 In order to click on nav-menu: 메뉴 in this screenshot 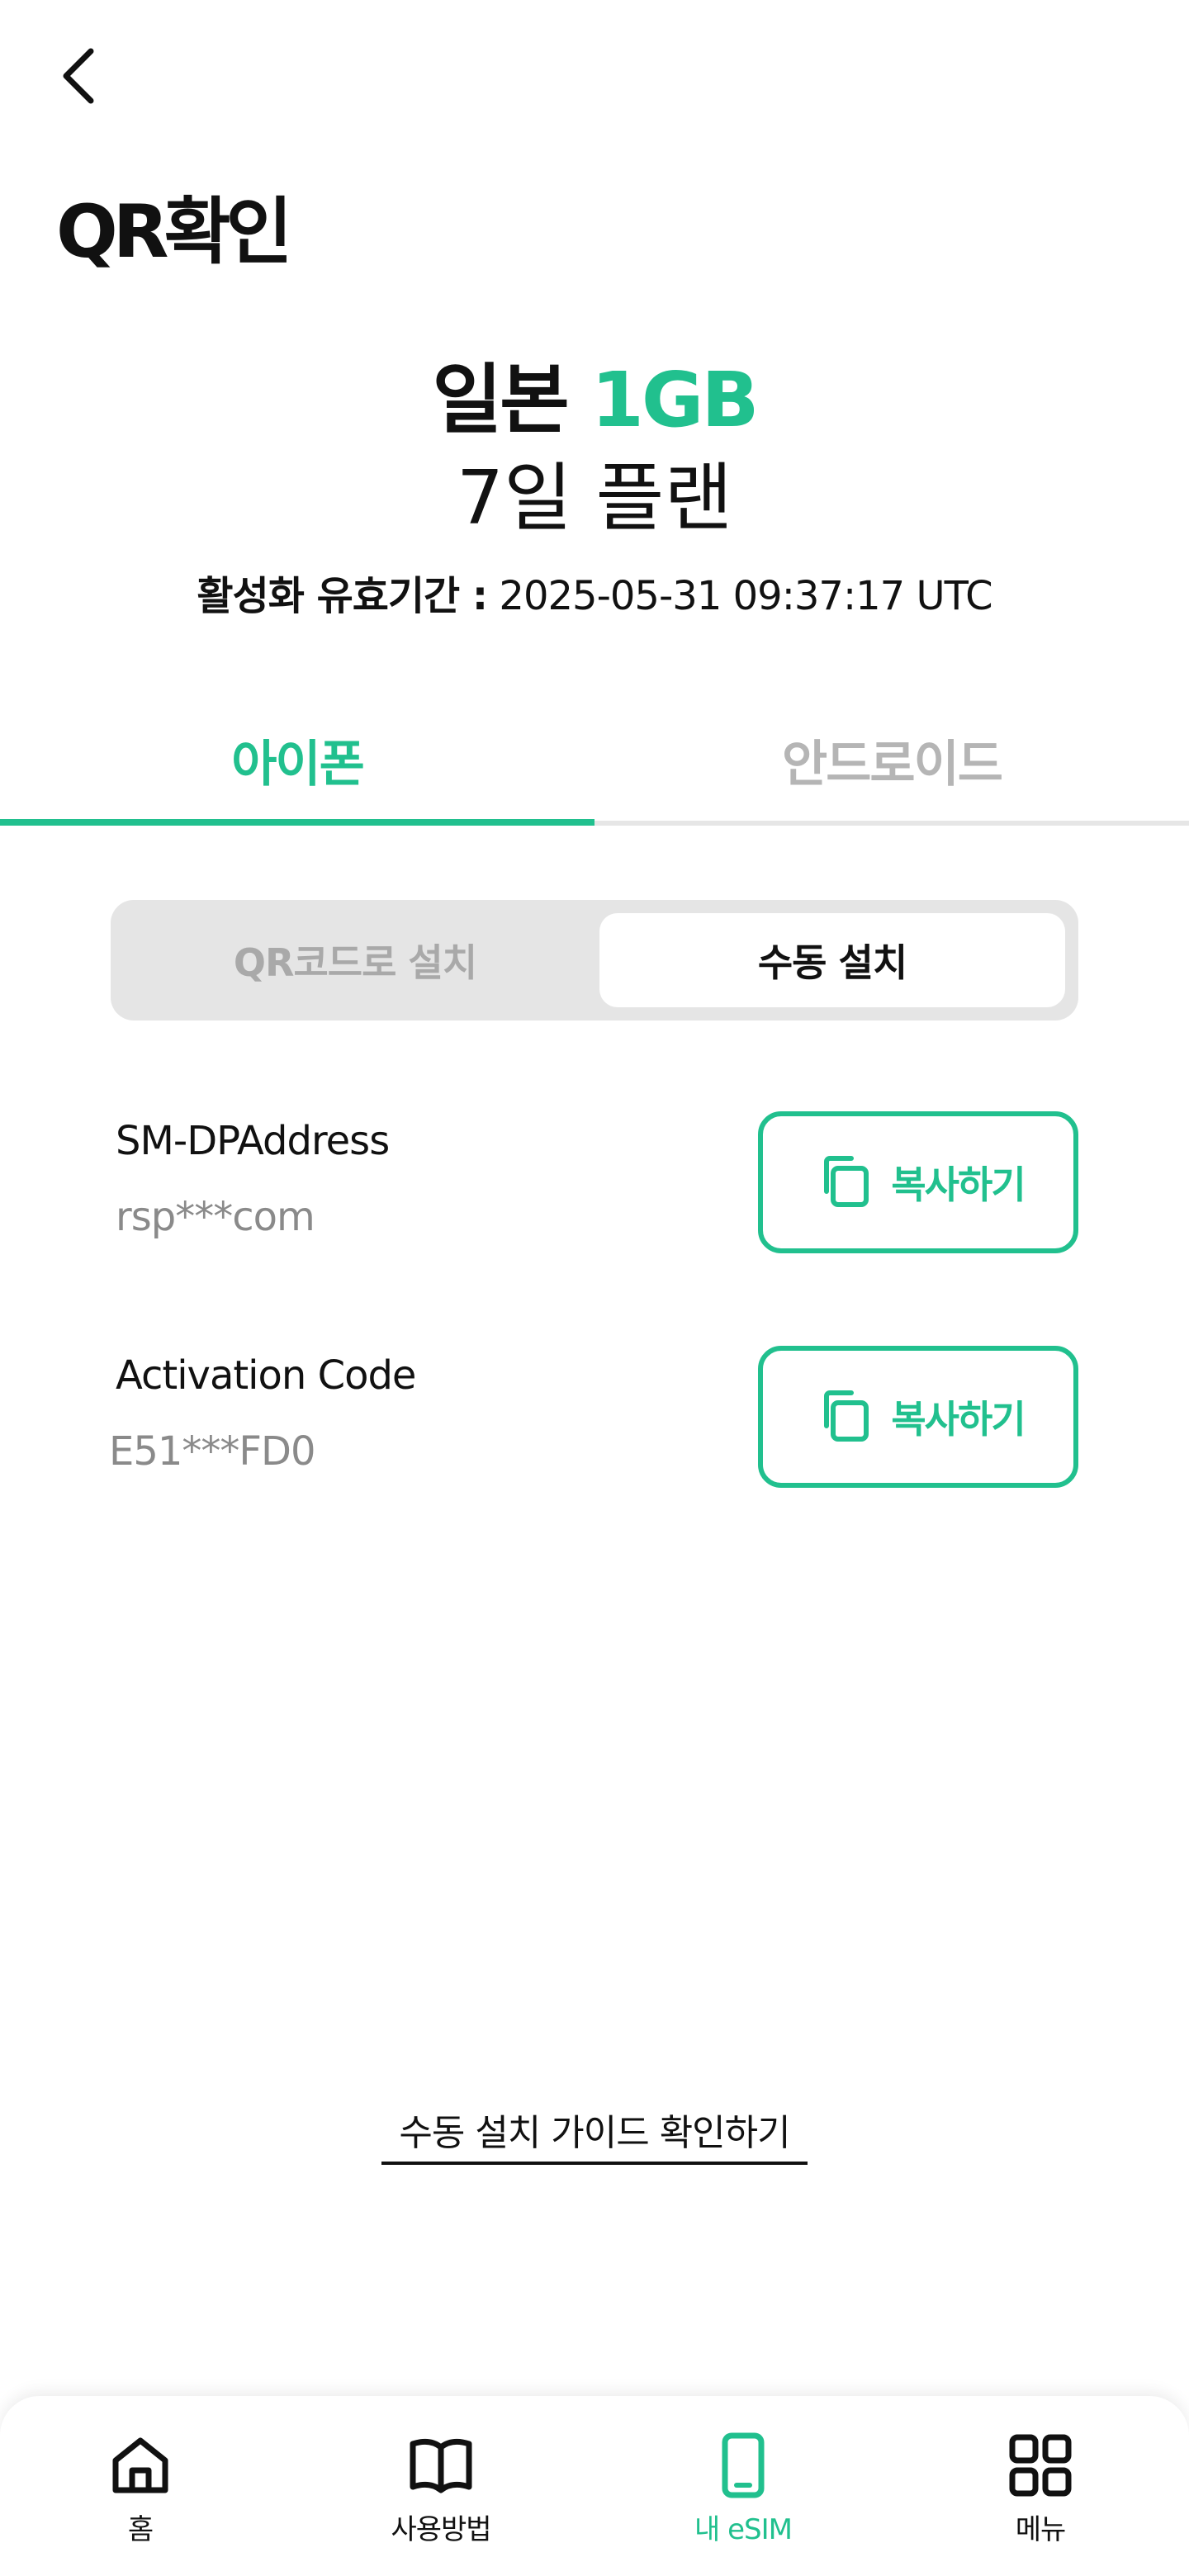, I will do `click(1040, 2498)`.